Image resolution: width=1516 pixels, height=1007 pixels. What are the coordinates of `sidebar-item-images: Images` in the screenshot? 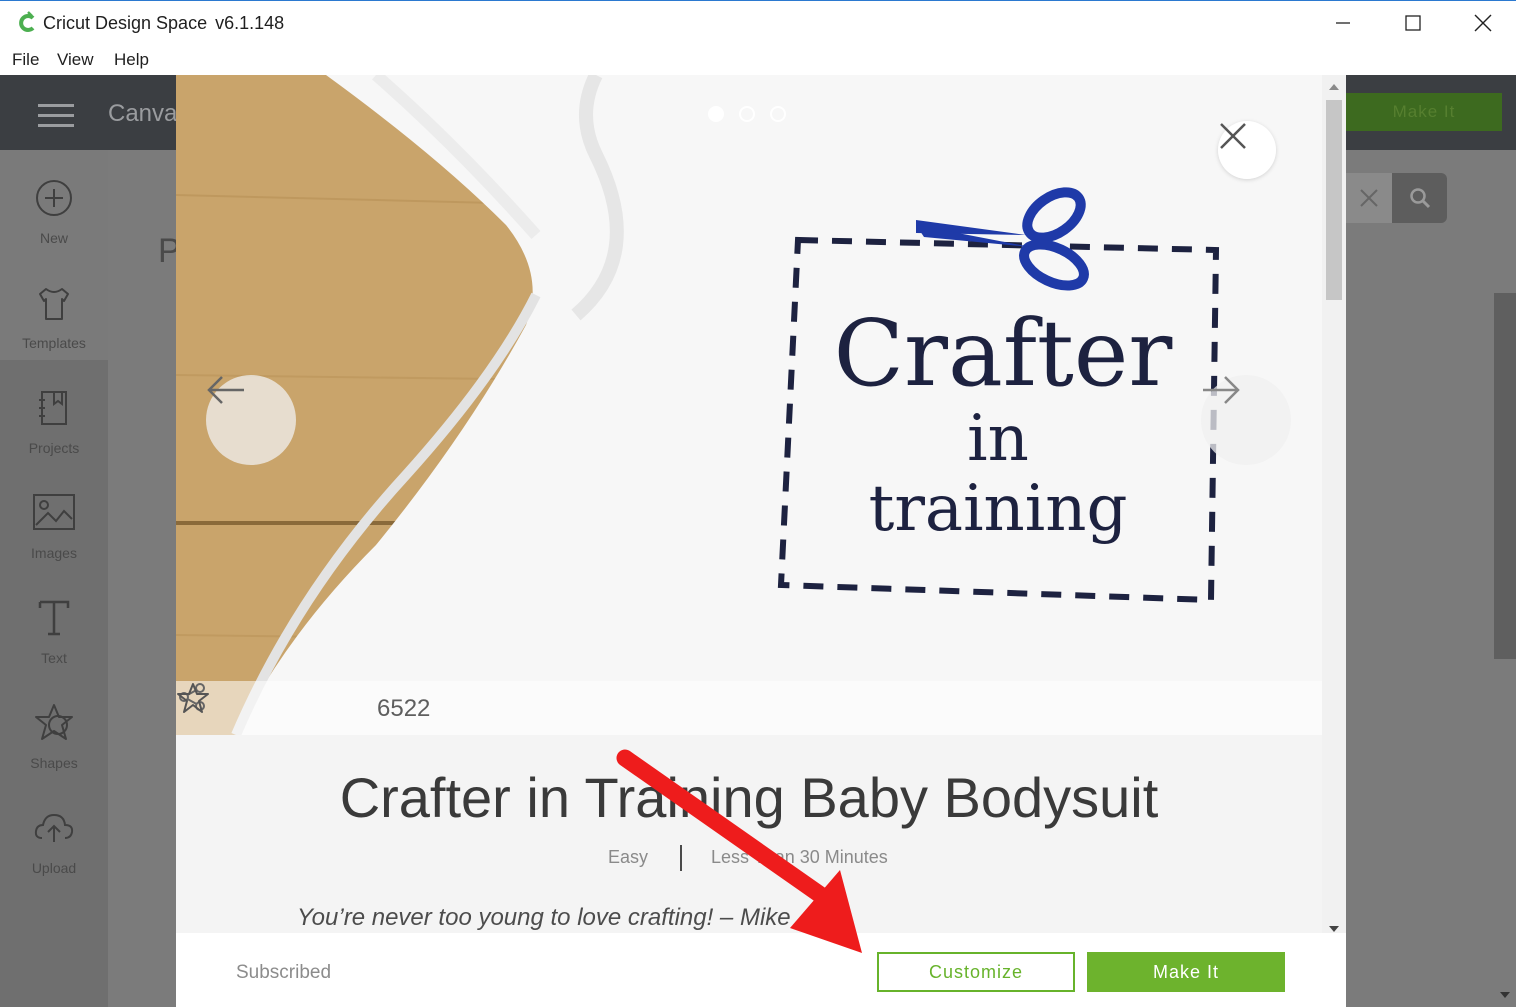 It's located at (54, 517).